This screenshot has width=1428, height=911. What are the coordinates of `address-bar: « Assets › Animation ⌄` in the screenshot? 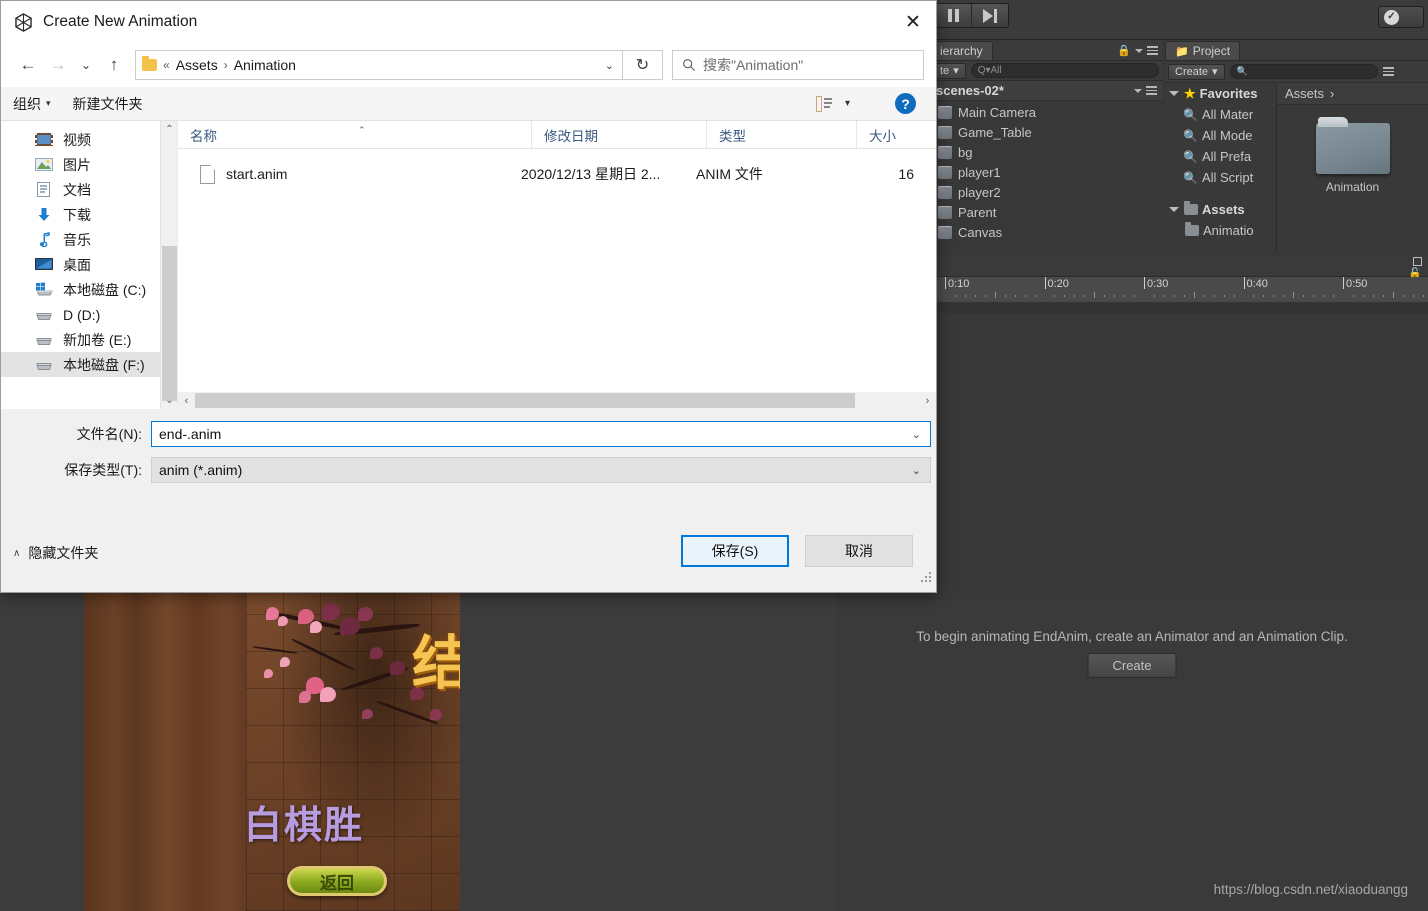 It's located at (379, 65).